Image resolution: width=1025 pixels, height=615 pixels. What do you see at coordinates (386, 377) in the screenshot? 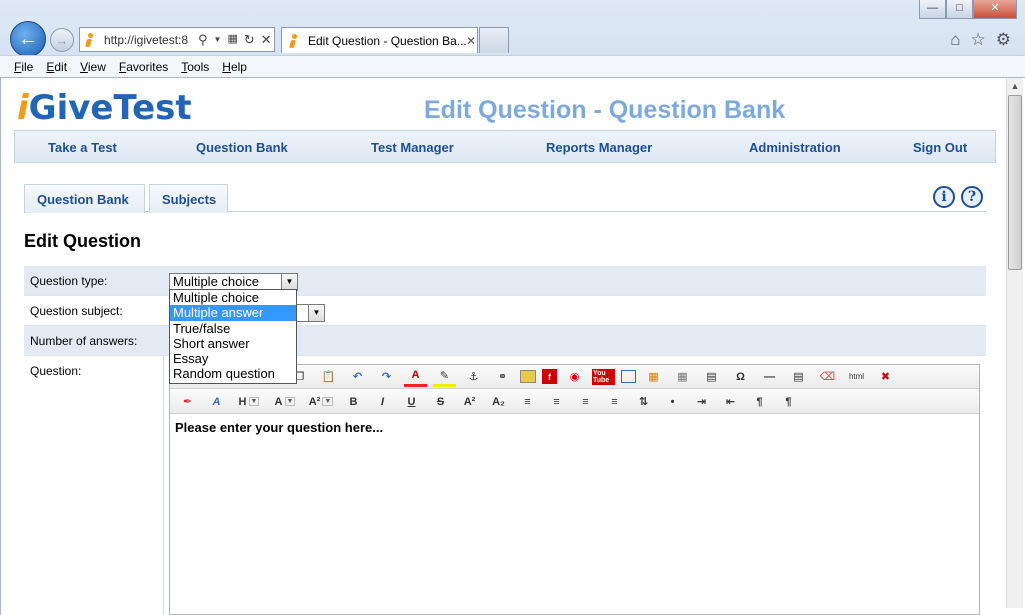
I see `redo-icon: ↷` at bounding box center [386, 377].